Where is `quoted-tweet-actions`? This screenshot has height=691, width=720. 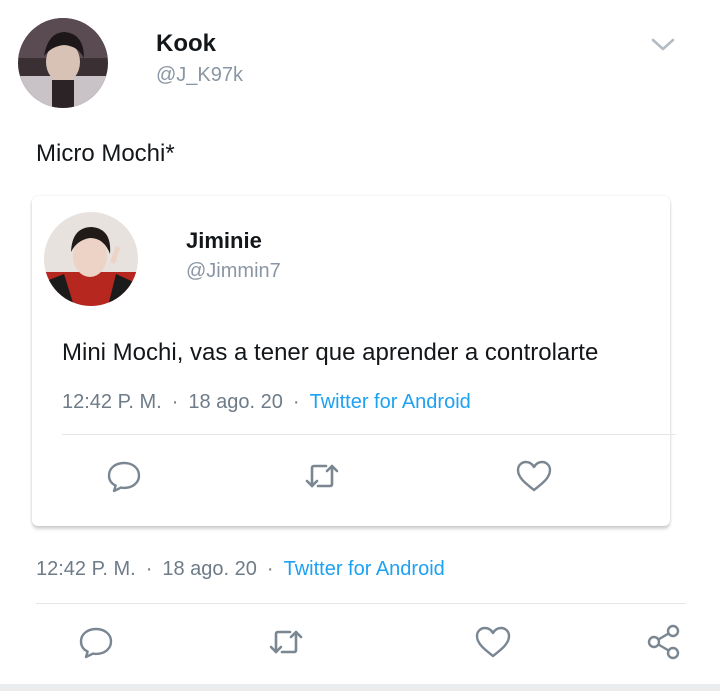 quoted-tweet-actions is located at coordinates (351, 476).